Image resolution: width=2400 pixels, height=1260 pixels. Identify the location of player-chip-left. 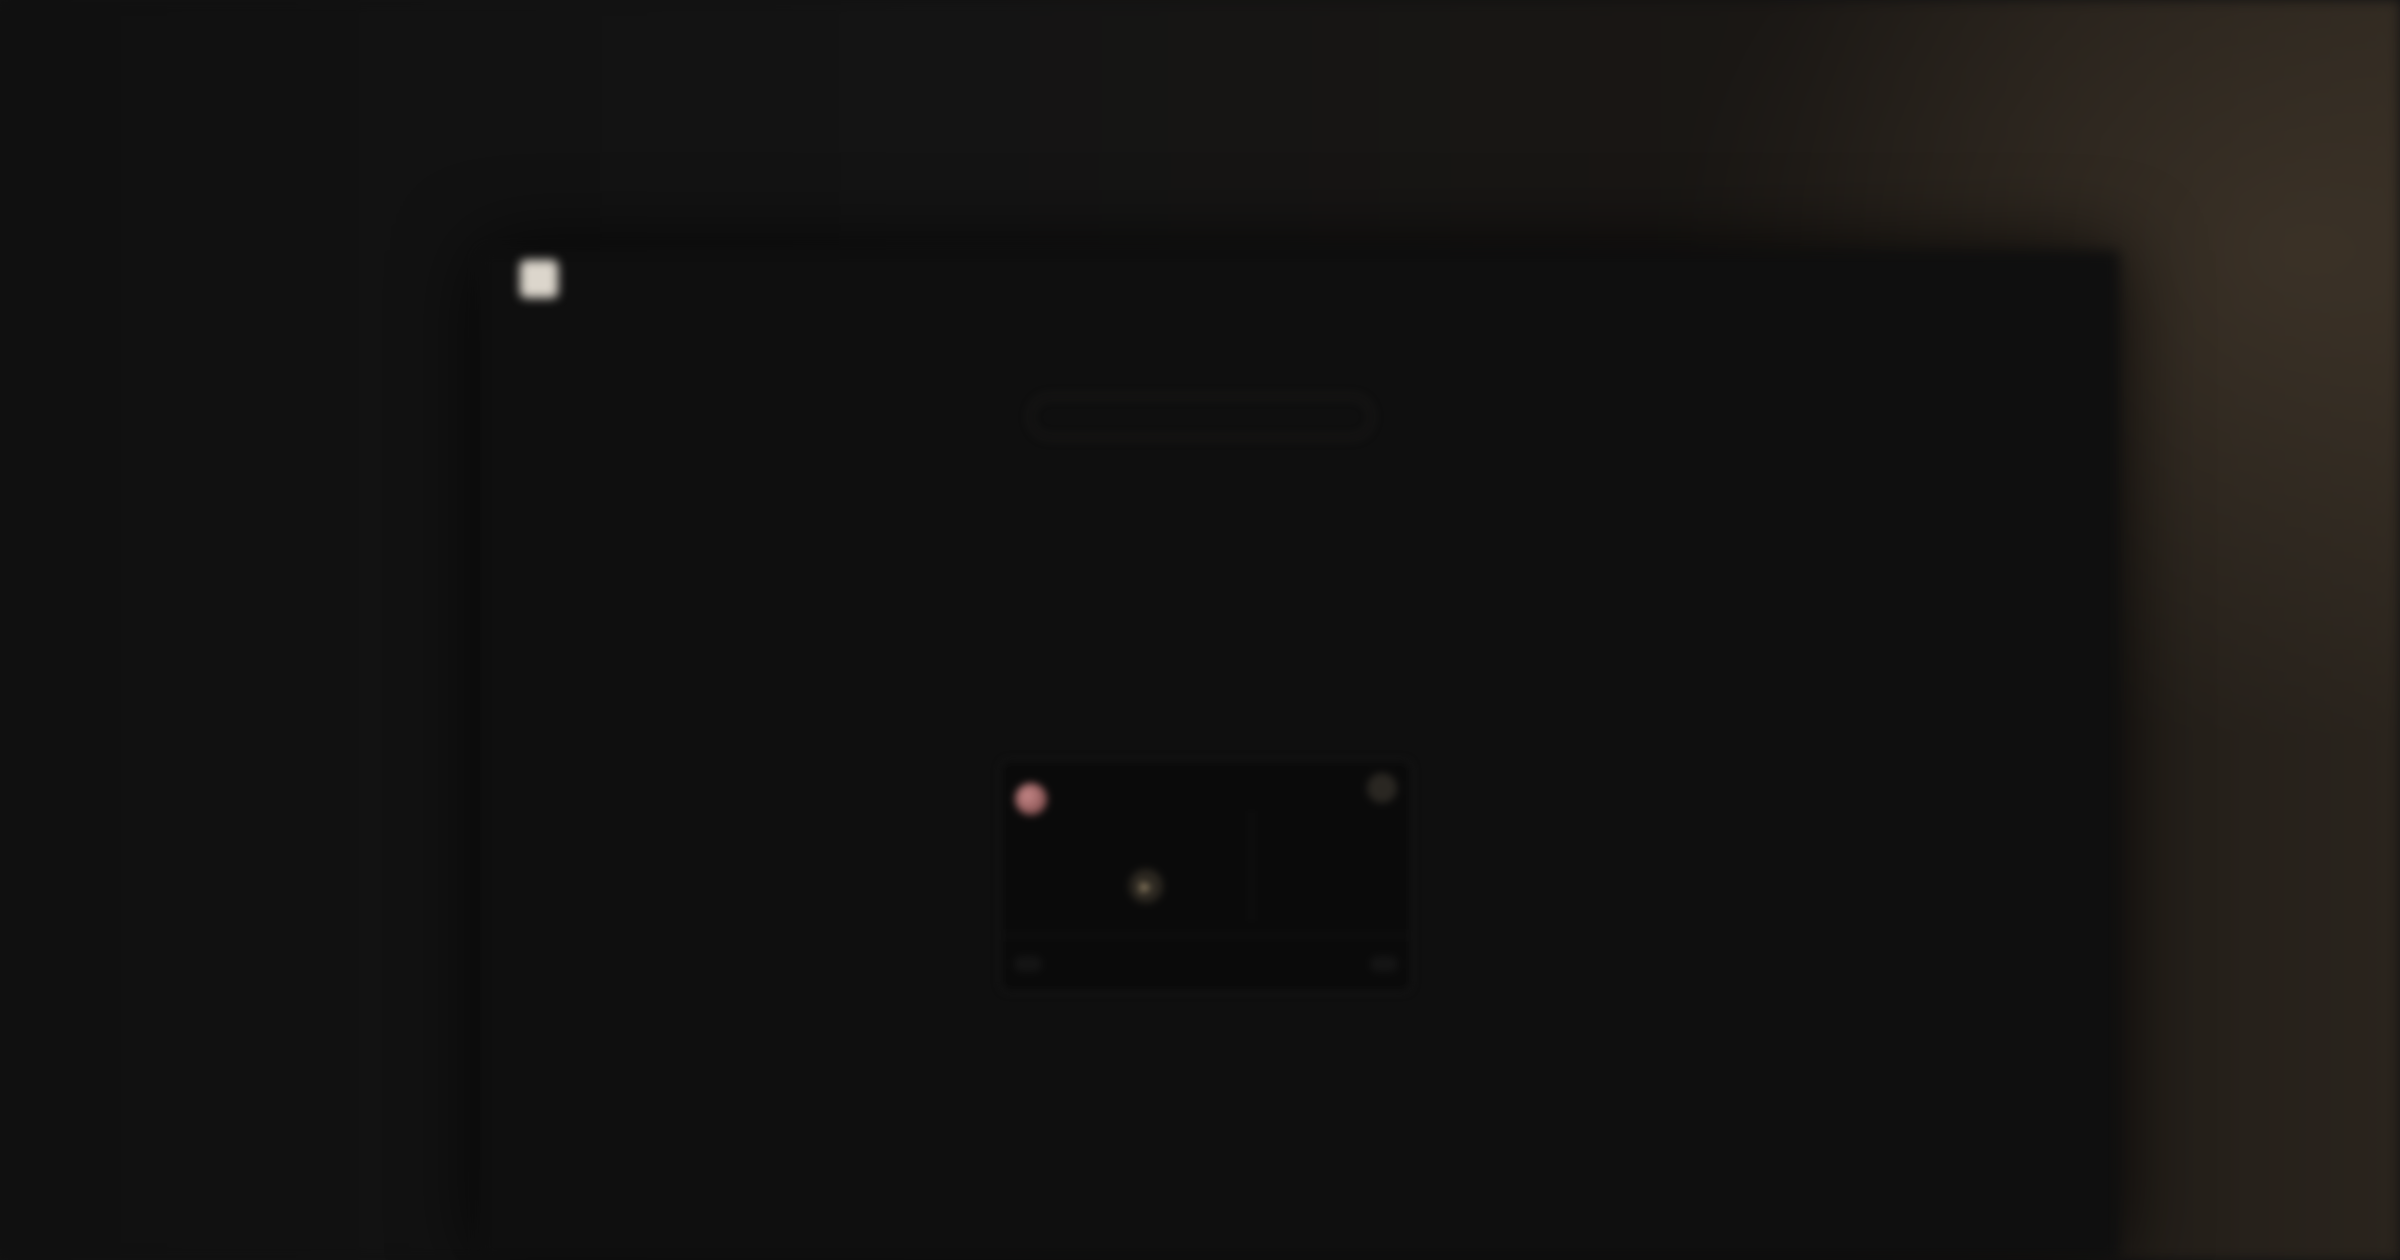
(1028, 963).